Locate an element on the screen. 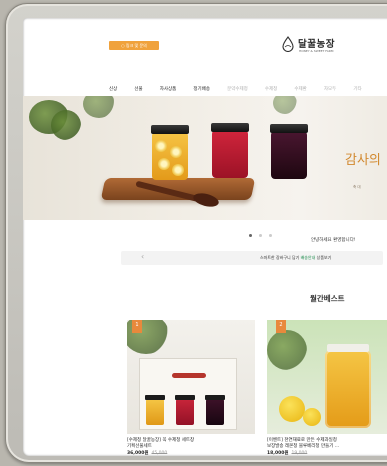 This screenshot has width=387, height=466. site-logo: 달꿀농장 HONEY & SWEET FARM is located at coordinates (321, 47).